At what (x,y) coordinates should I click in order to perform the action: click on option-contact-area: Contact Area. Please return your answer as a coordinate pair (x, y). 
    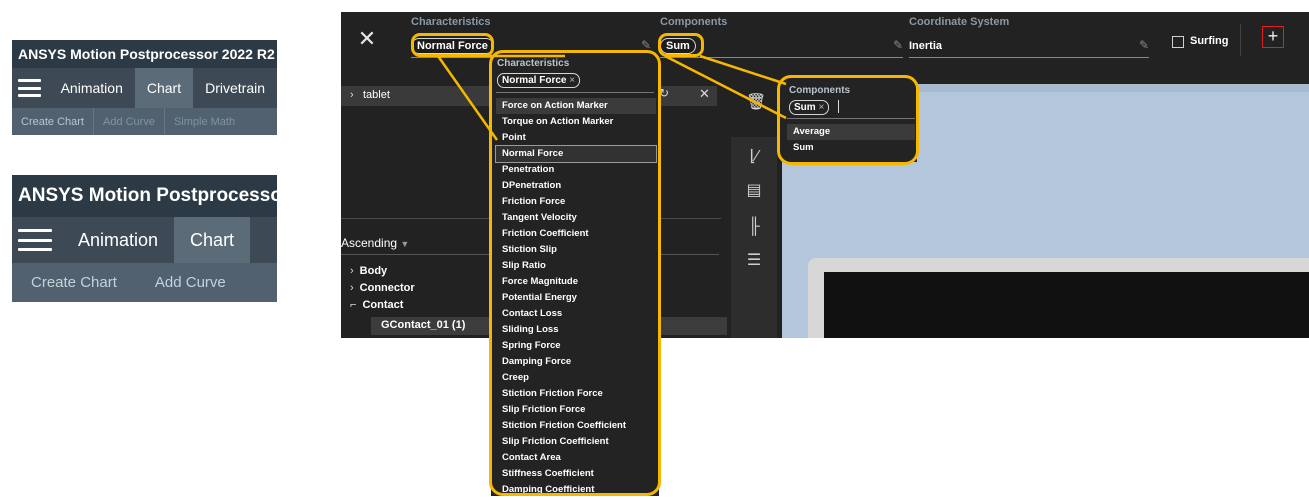
    Looking at the image, I should click on (576, 458).